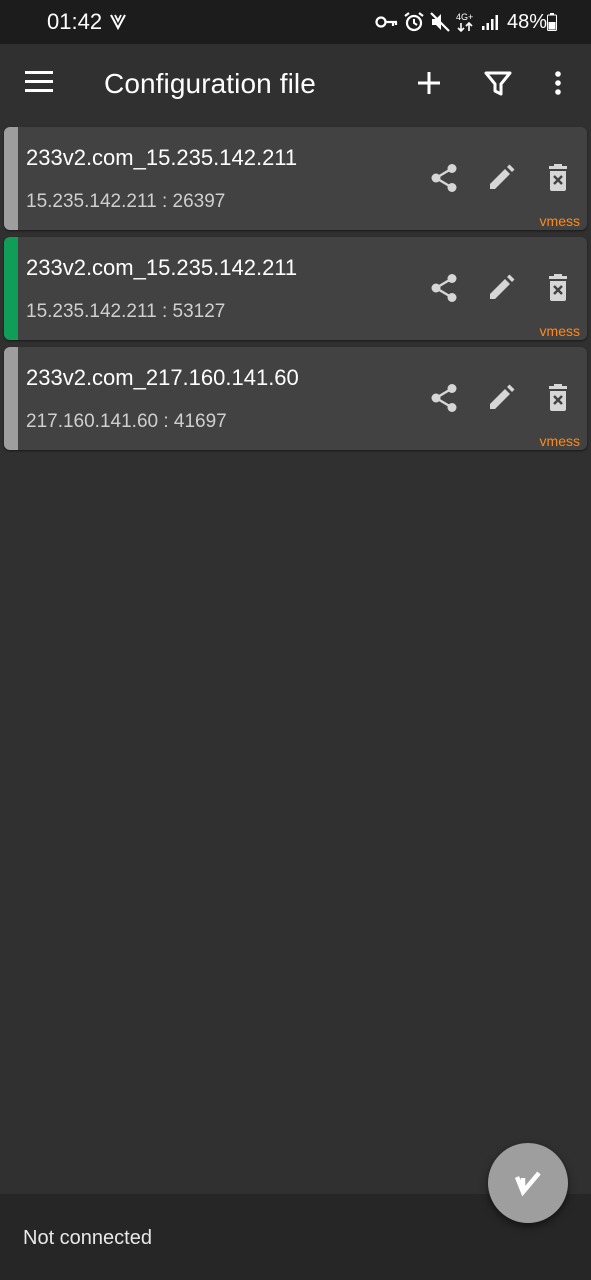  I want to click on filter-button, so click(498, 83).